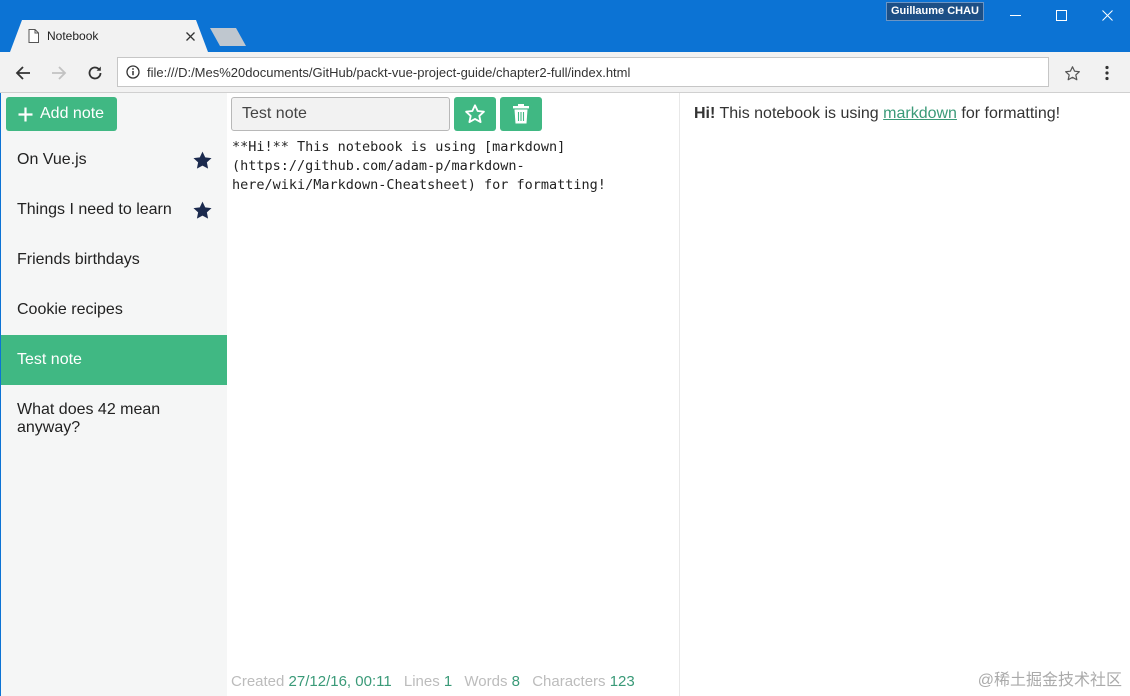 Image resolution: width=1130 pixels, height=696 pixels. Describe the element at coordinates (94, 209) in the screenshot. I see `note-title: Things I need to learn` at that location.